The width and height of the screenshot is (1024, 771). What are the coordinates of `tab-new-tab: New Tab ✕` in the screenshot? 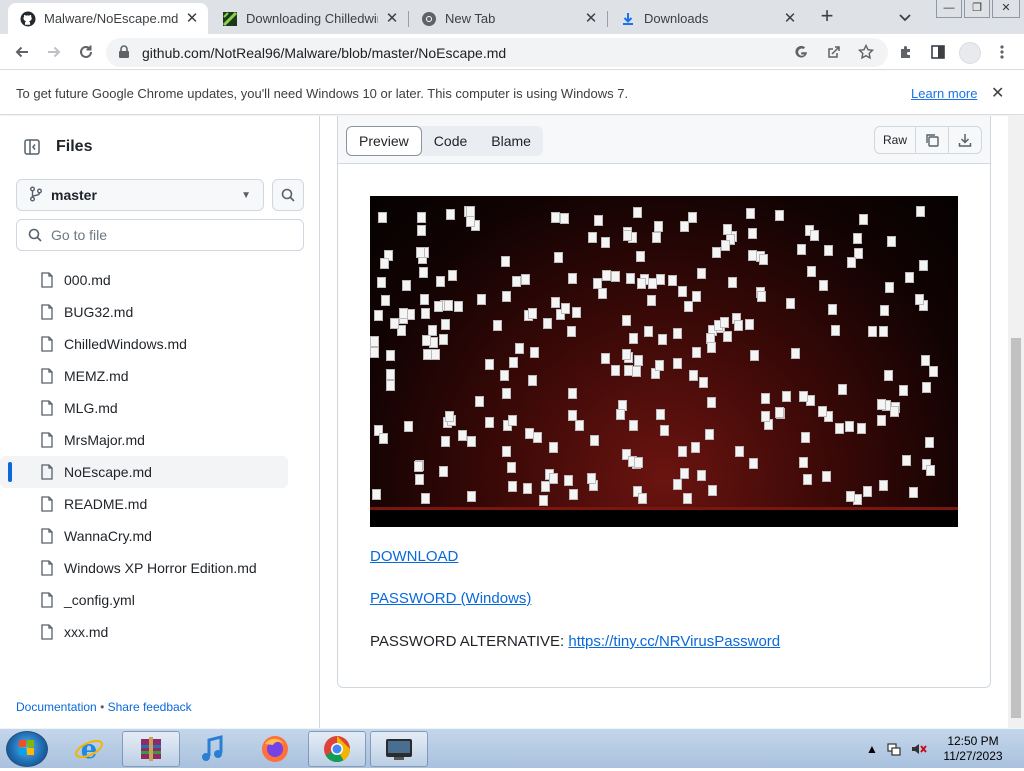 It's located at (508, 18).